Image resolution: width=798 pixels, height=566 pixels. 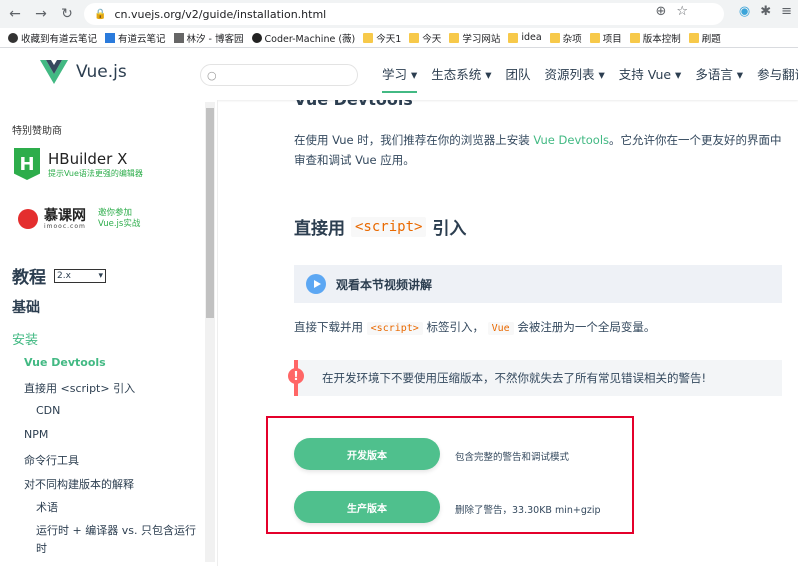 I want to click on imooc-logo-icon, so click(x=28, y=219).